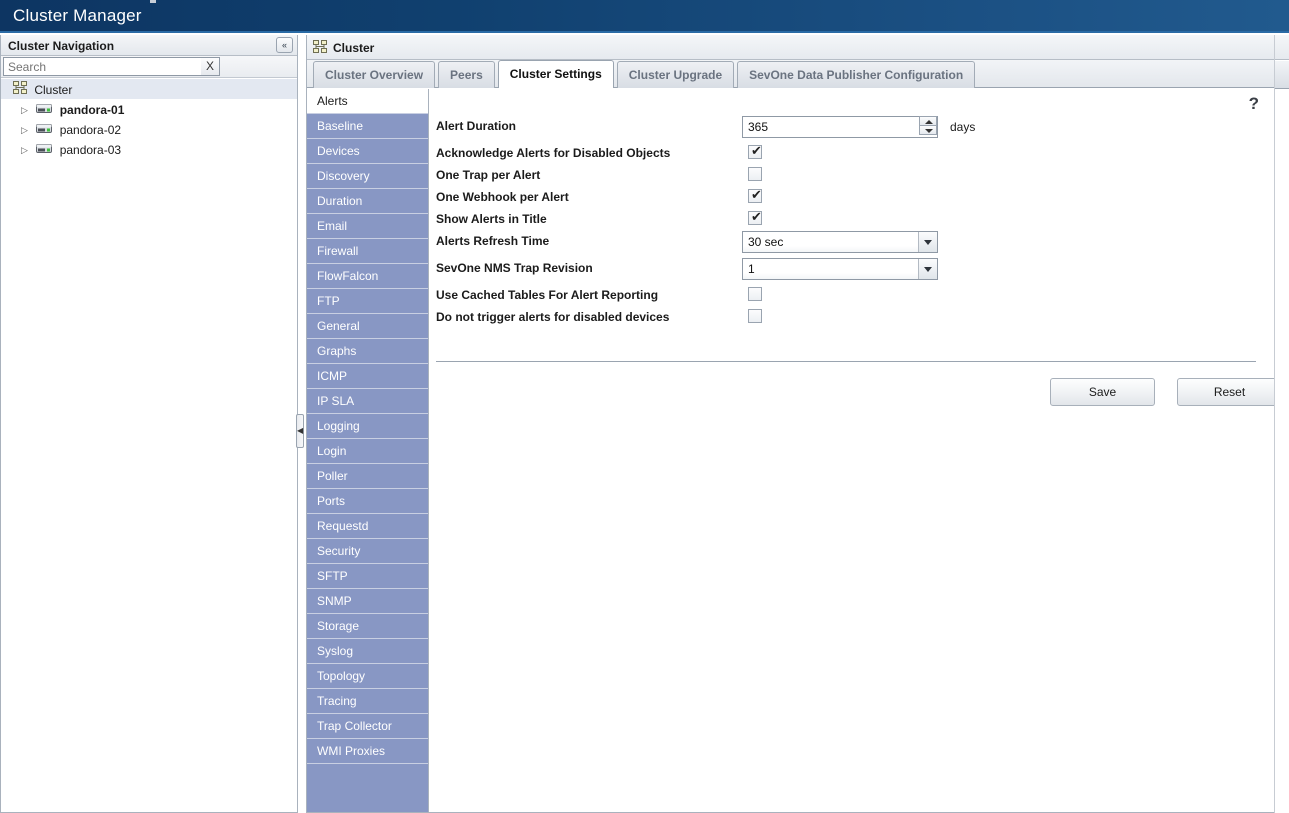 This screenshot has width=1289, height=813. What do you see at coordinates (367, 101) in the screenshot?
I see `settings-menu-item-alerts: Alerts` at bounding box center [367, 101].